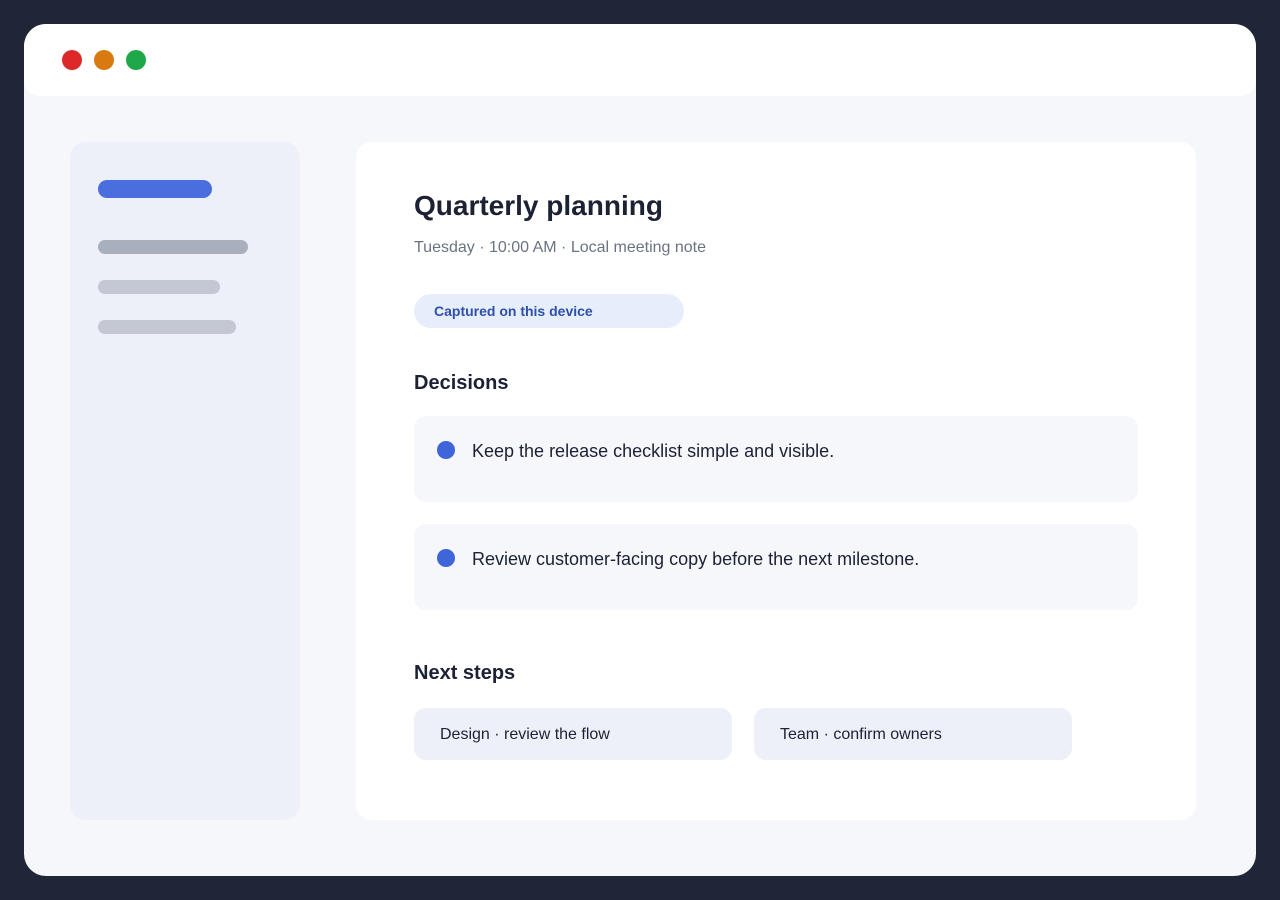 The height and width of the screenshot is (900, 1280). What do you see at coordinates (72, 60) in the screenshot?
I see `close-window-button` at bounding box center [72, 60].